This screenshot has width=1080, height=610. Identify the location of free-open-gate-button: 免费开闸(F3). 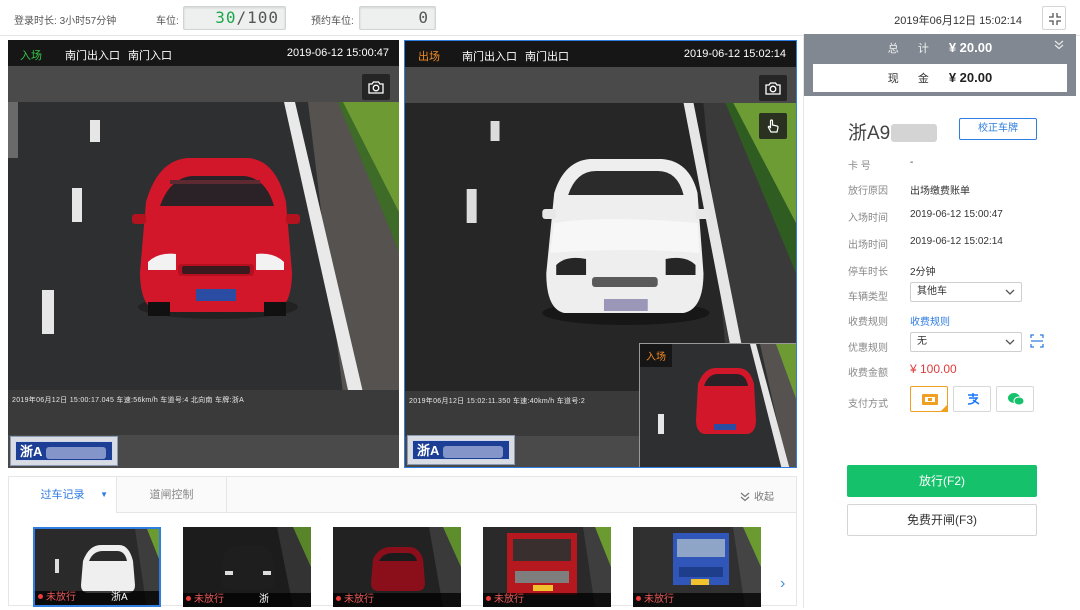
(942, 520).